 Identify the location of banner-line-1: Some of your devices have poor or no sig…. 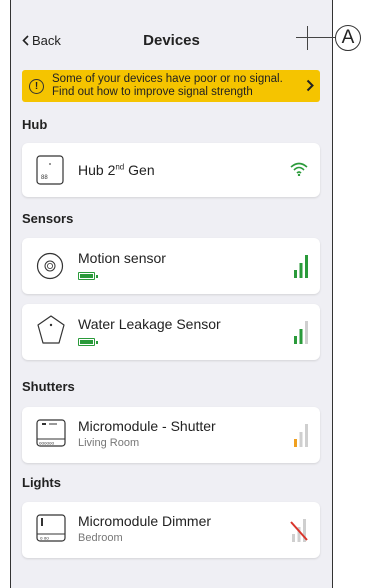
(167, 79).